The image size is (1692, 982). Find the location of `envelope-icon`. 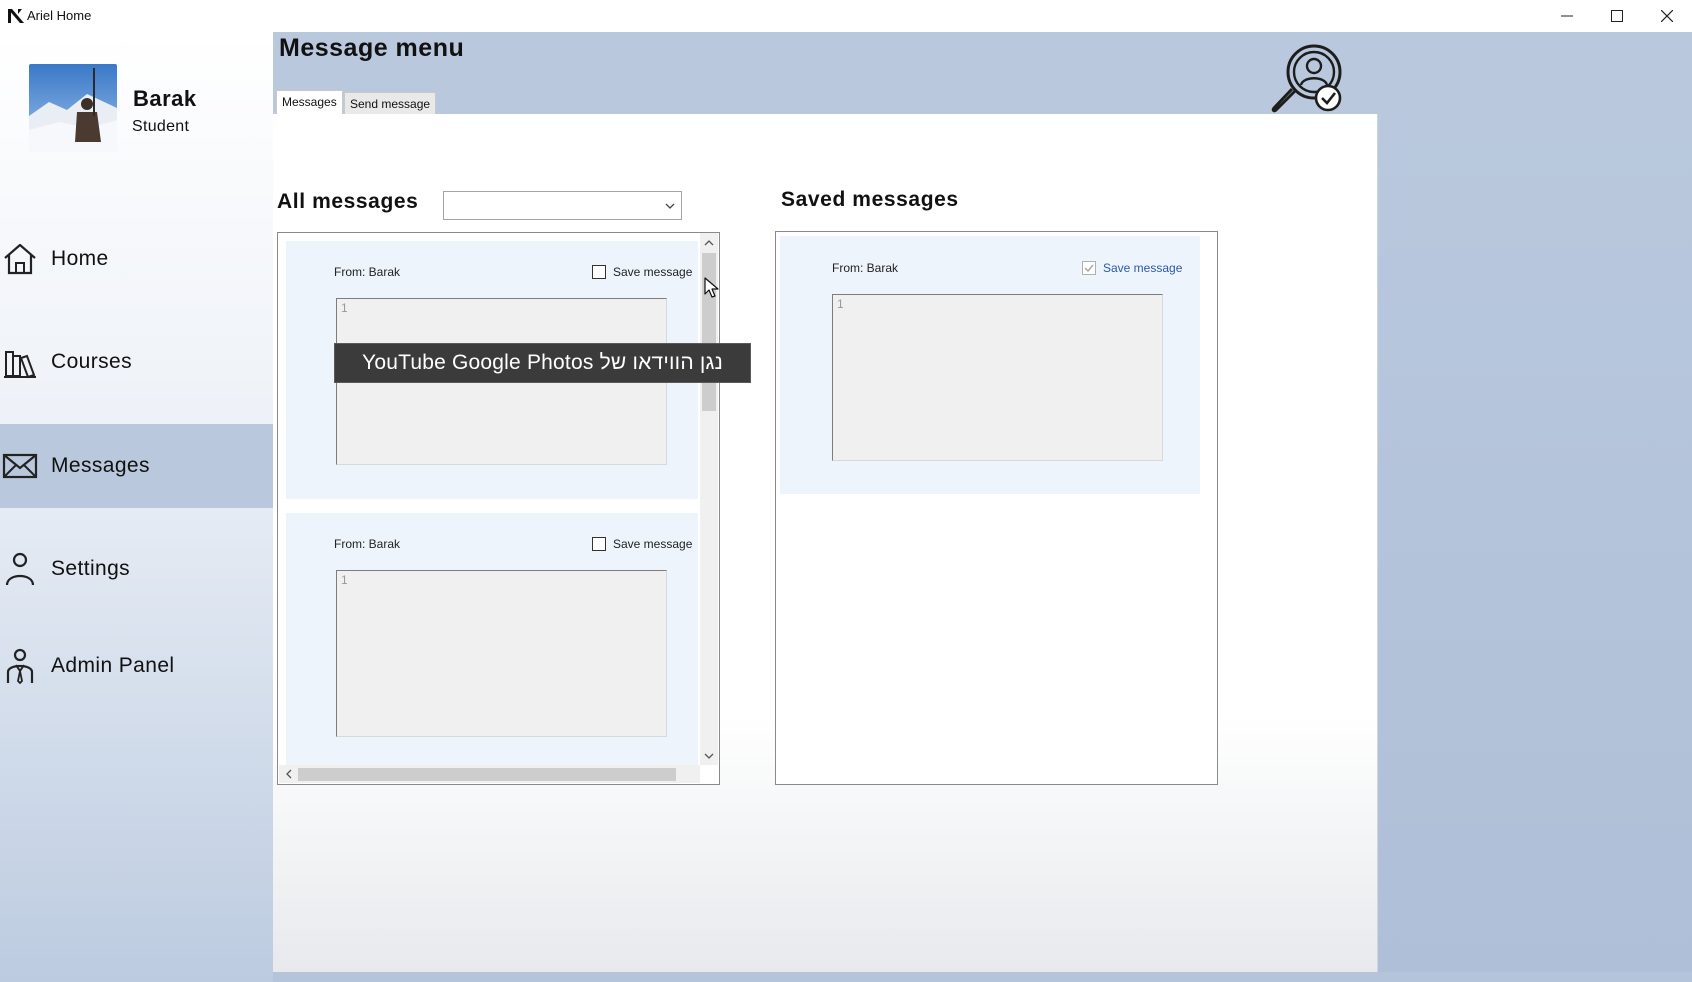

envelope-icon is located at coordinates (20, 466).